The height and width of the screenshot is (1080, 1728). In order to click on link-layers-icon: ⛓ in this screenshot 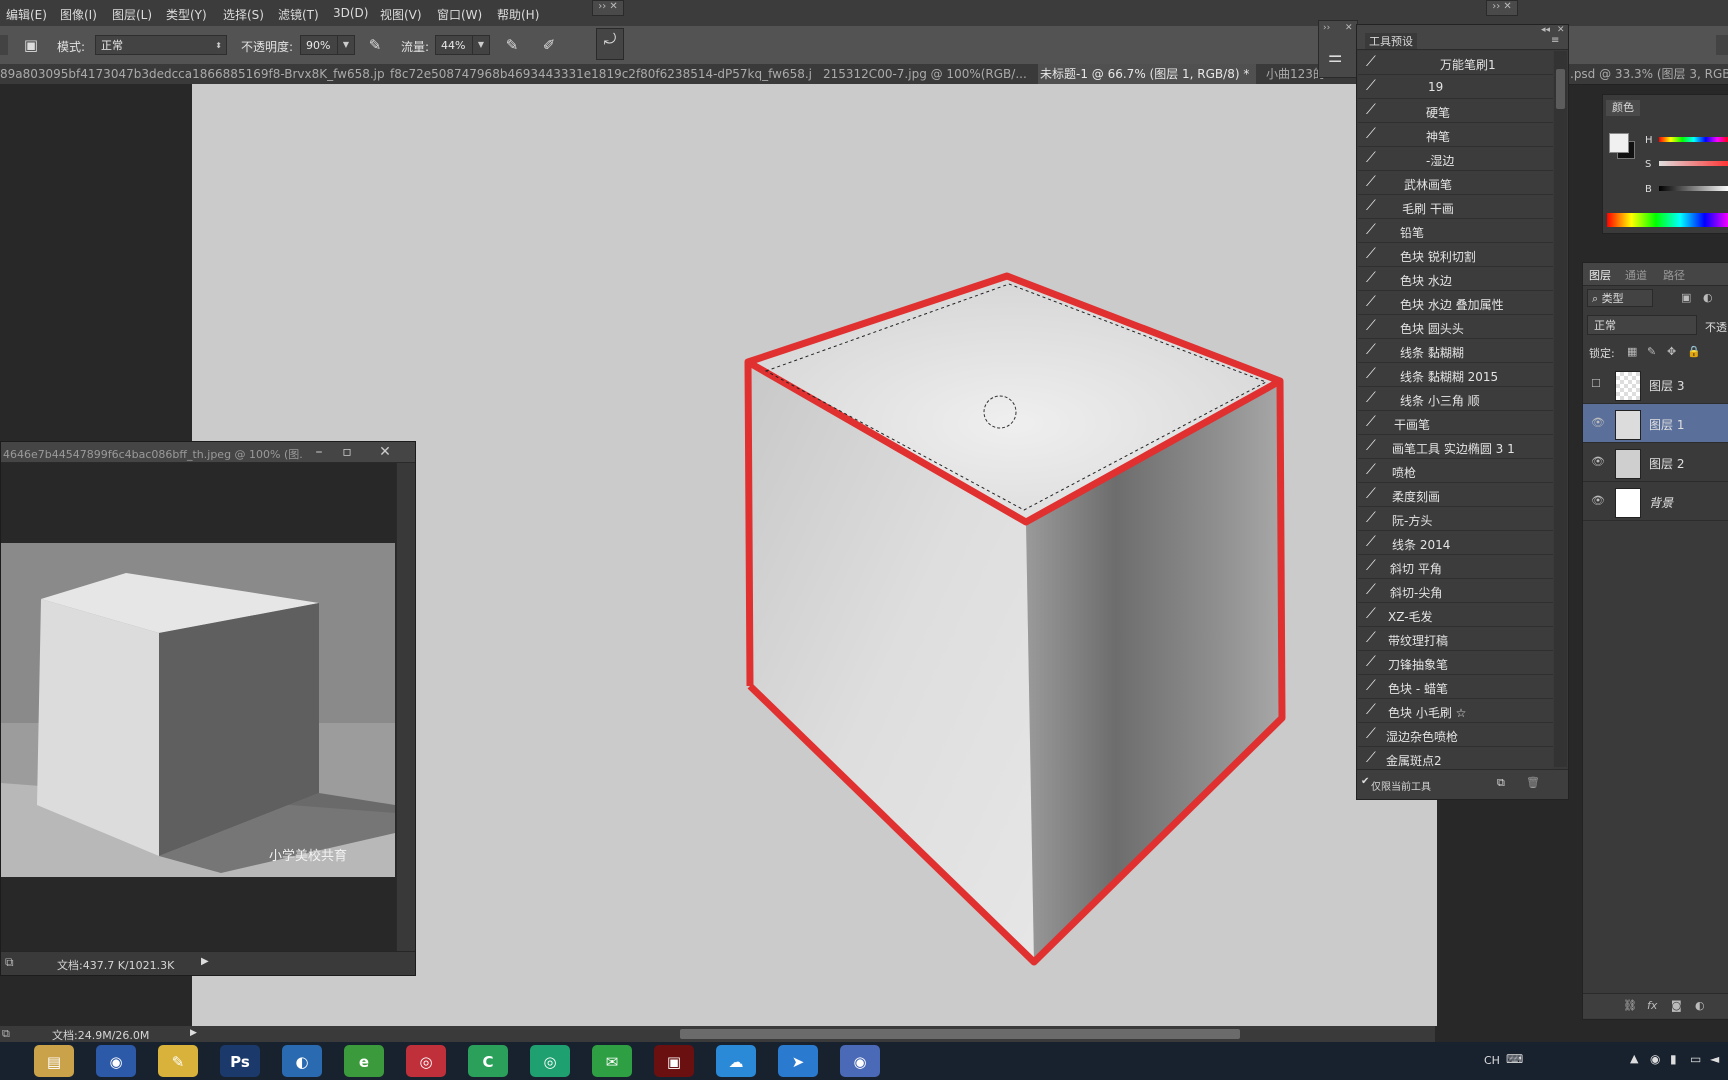, I will do `click(1630, 1005)`.